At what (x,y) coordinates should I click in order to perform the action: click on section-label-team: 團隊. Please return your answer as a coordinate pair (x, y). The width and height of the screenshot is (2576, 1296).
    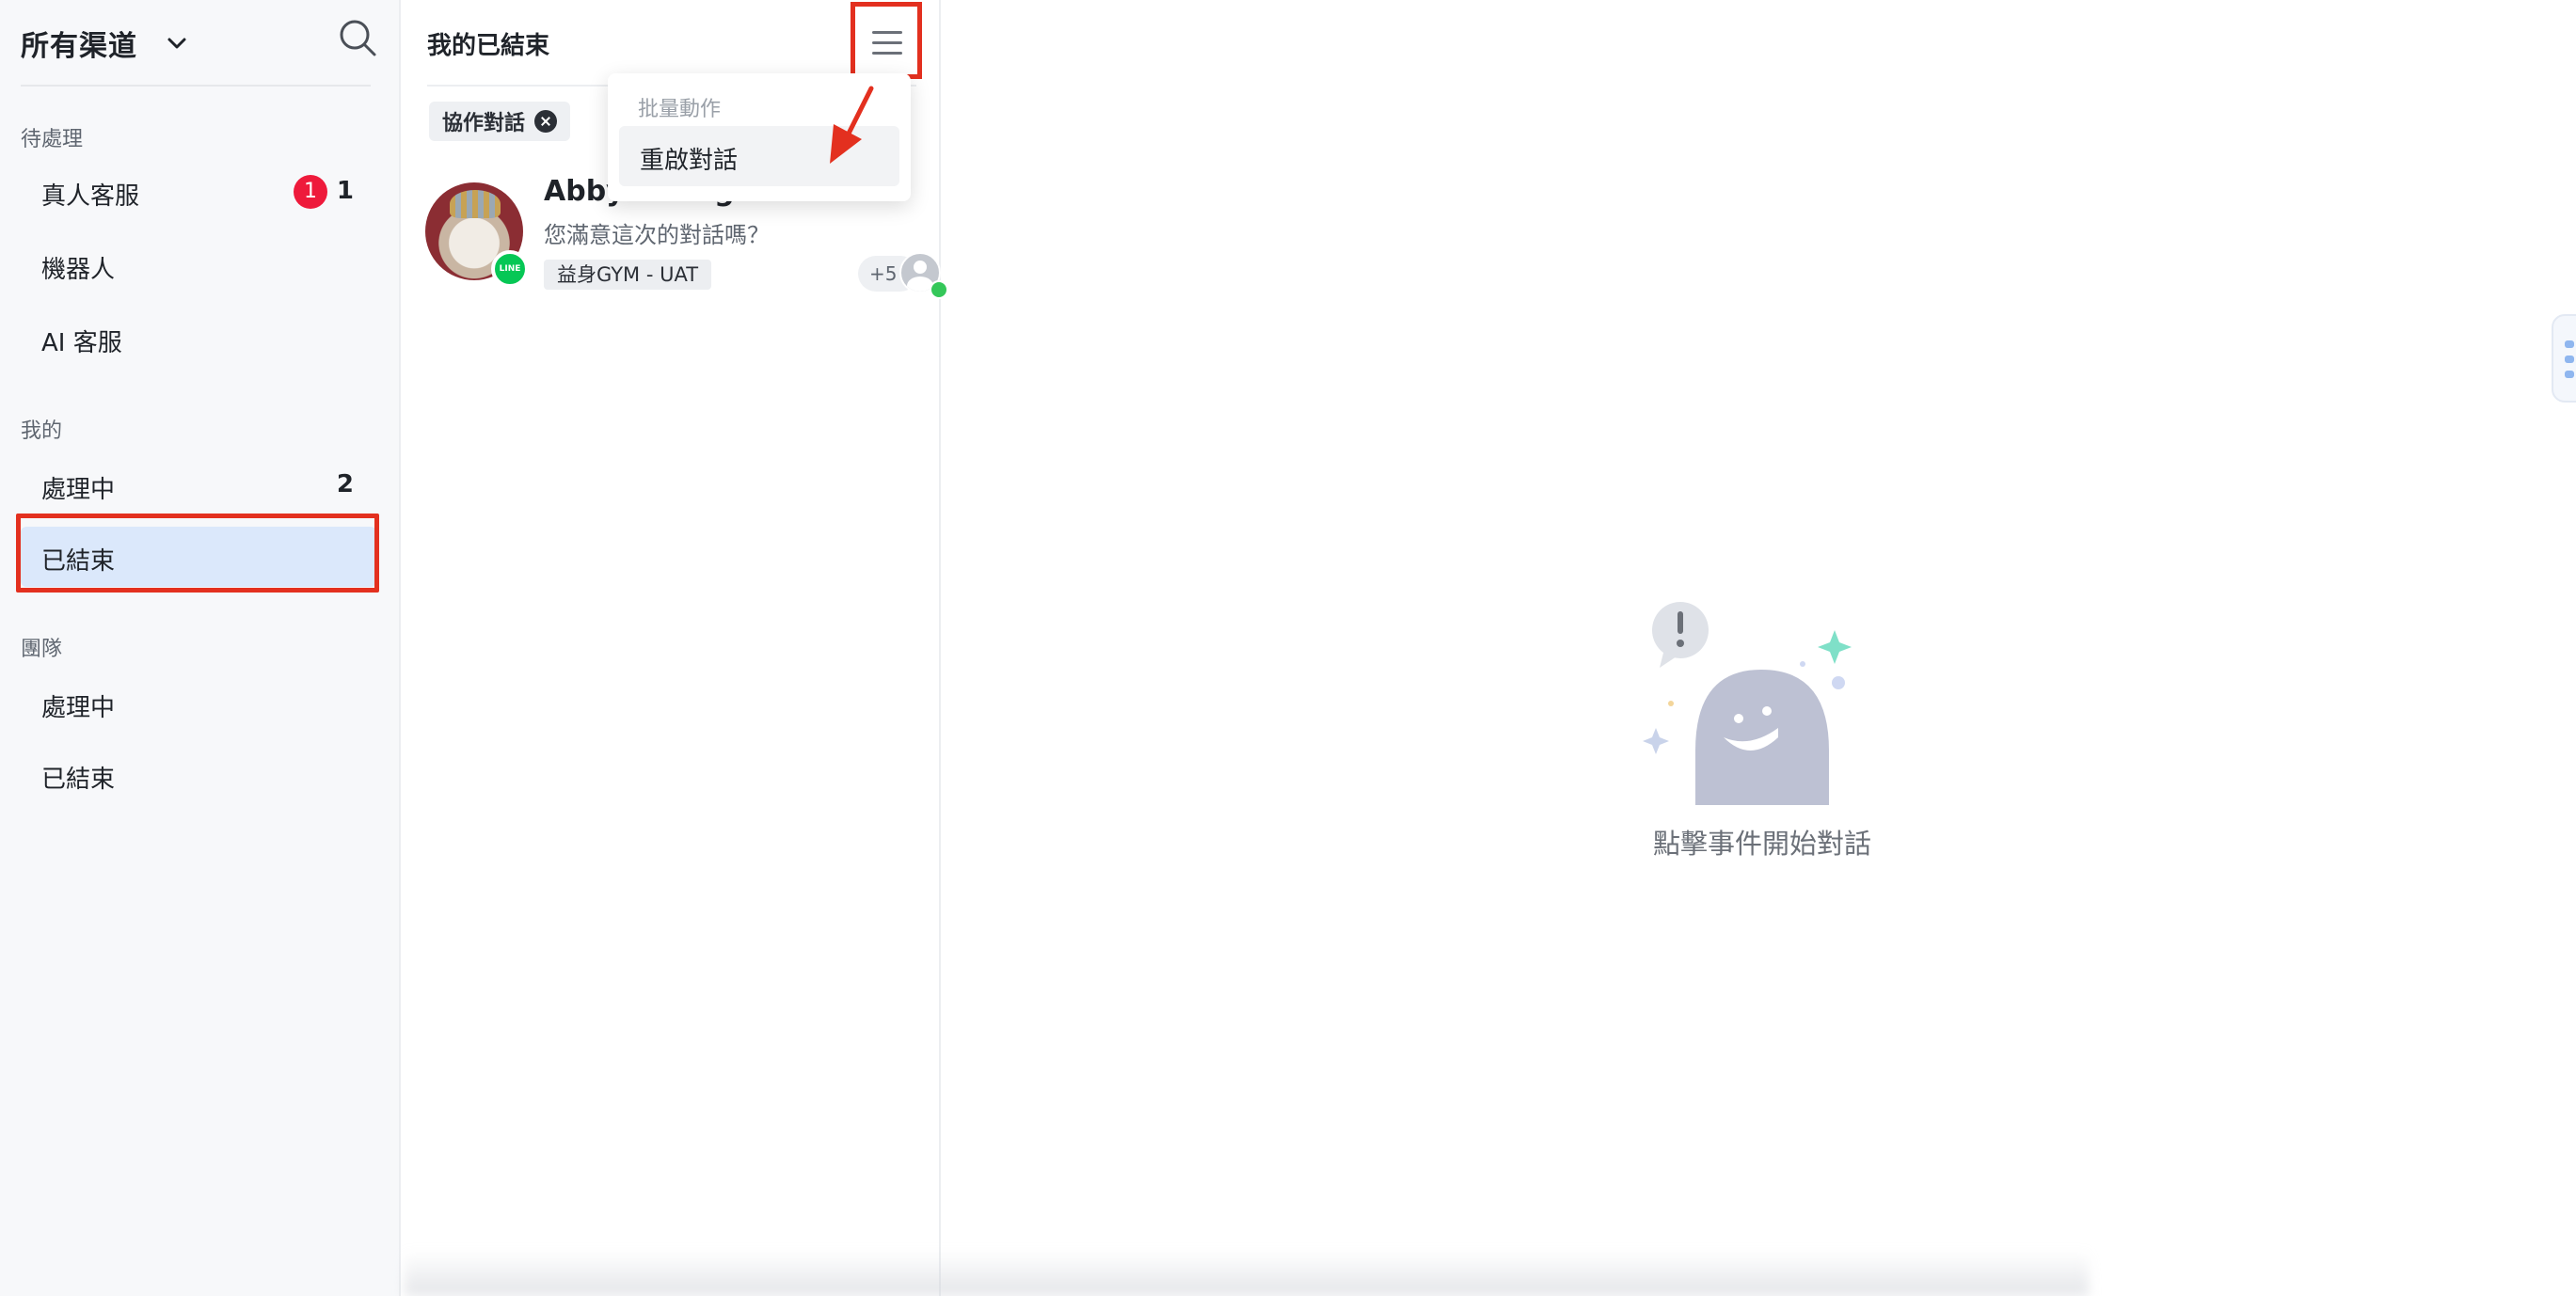
    Looking at the image, I should click on (42, 649).